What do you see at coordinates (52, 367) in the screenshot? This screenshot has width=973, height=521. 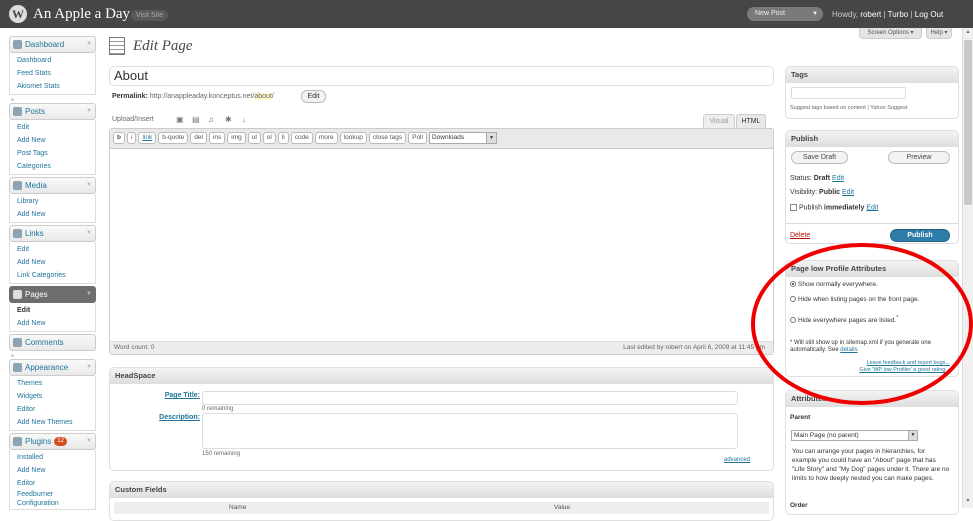 I see `menu-appearance: Appearance ▼` at bounding box center [52, 367].